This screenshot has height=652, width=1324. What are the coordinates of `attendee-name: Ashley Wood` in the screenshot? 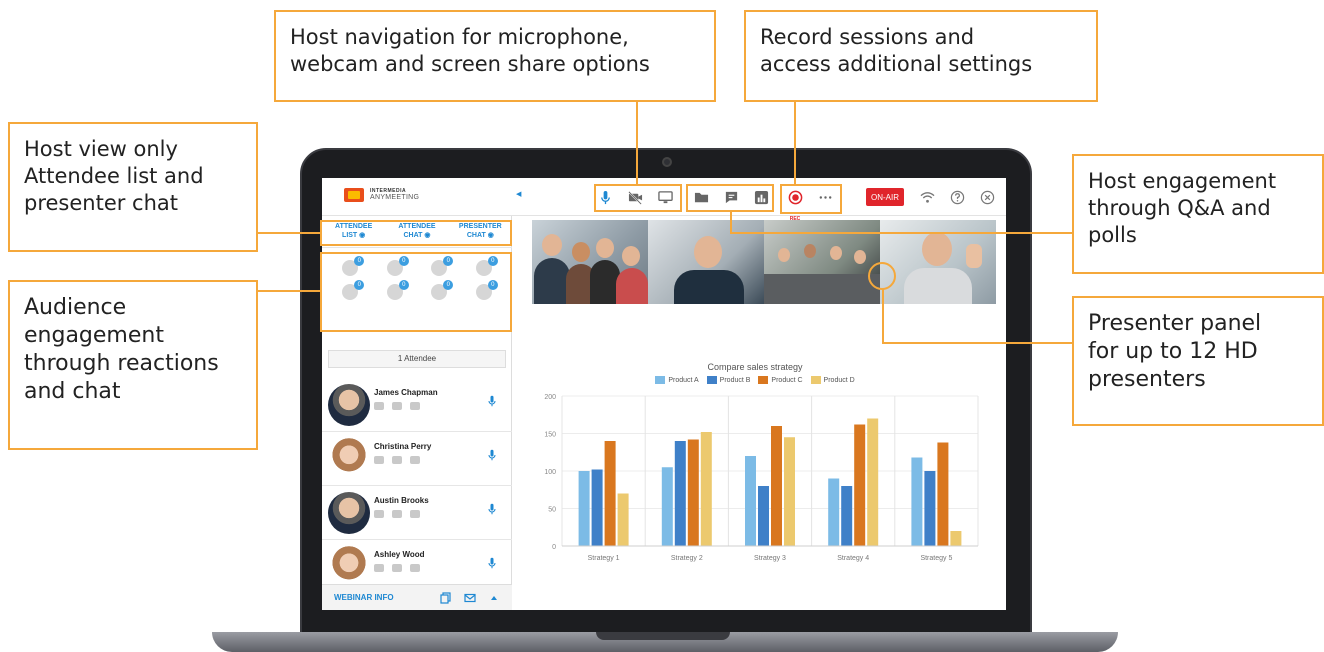 It's located at (399, 554).